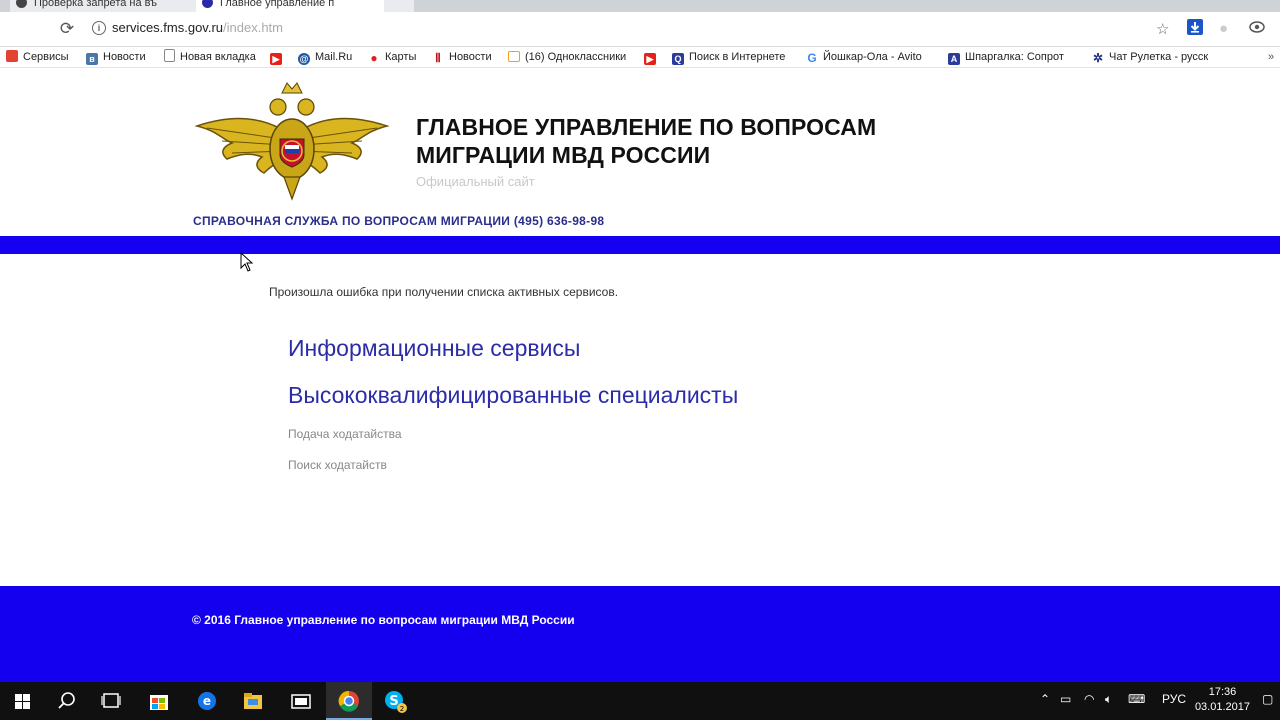 The image size is (1280, 725). I want to click on extension-eye-icon, so click(1257, 29).